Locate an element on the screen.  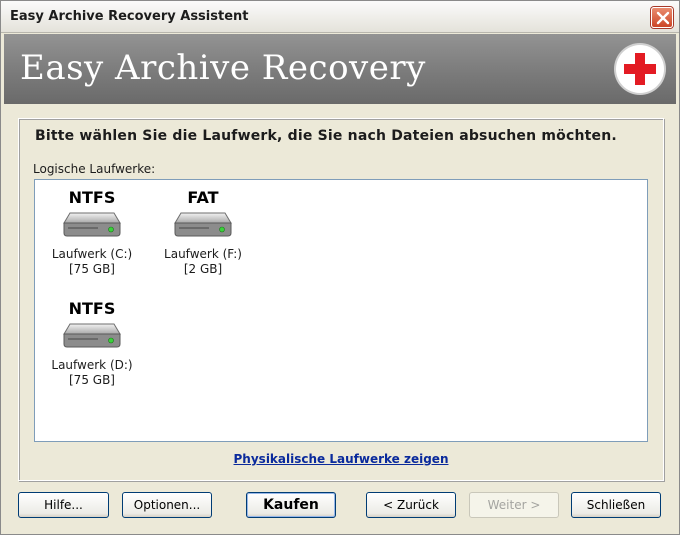
physical-drives-link-row: Physikalische Laufwerke zeigen is located at coordinates (340, 459).